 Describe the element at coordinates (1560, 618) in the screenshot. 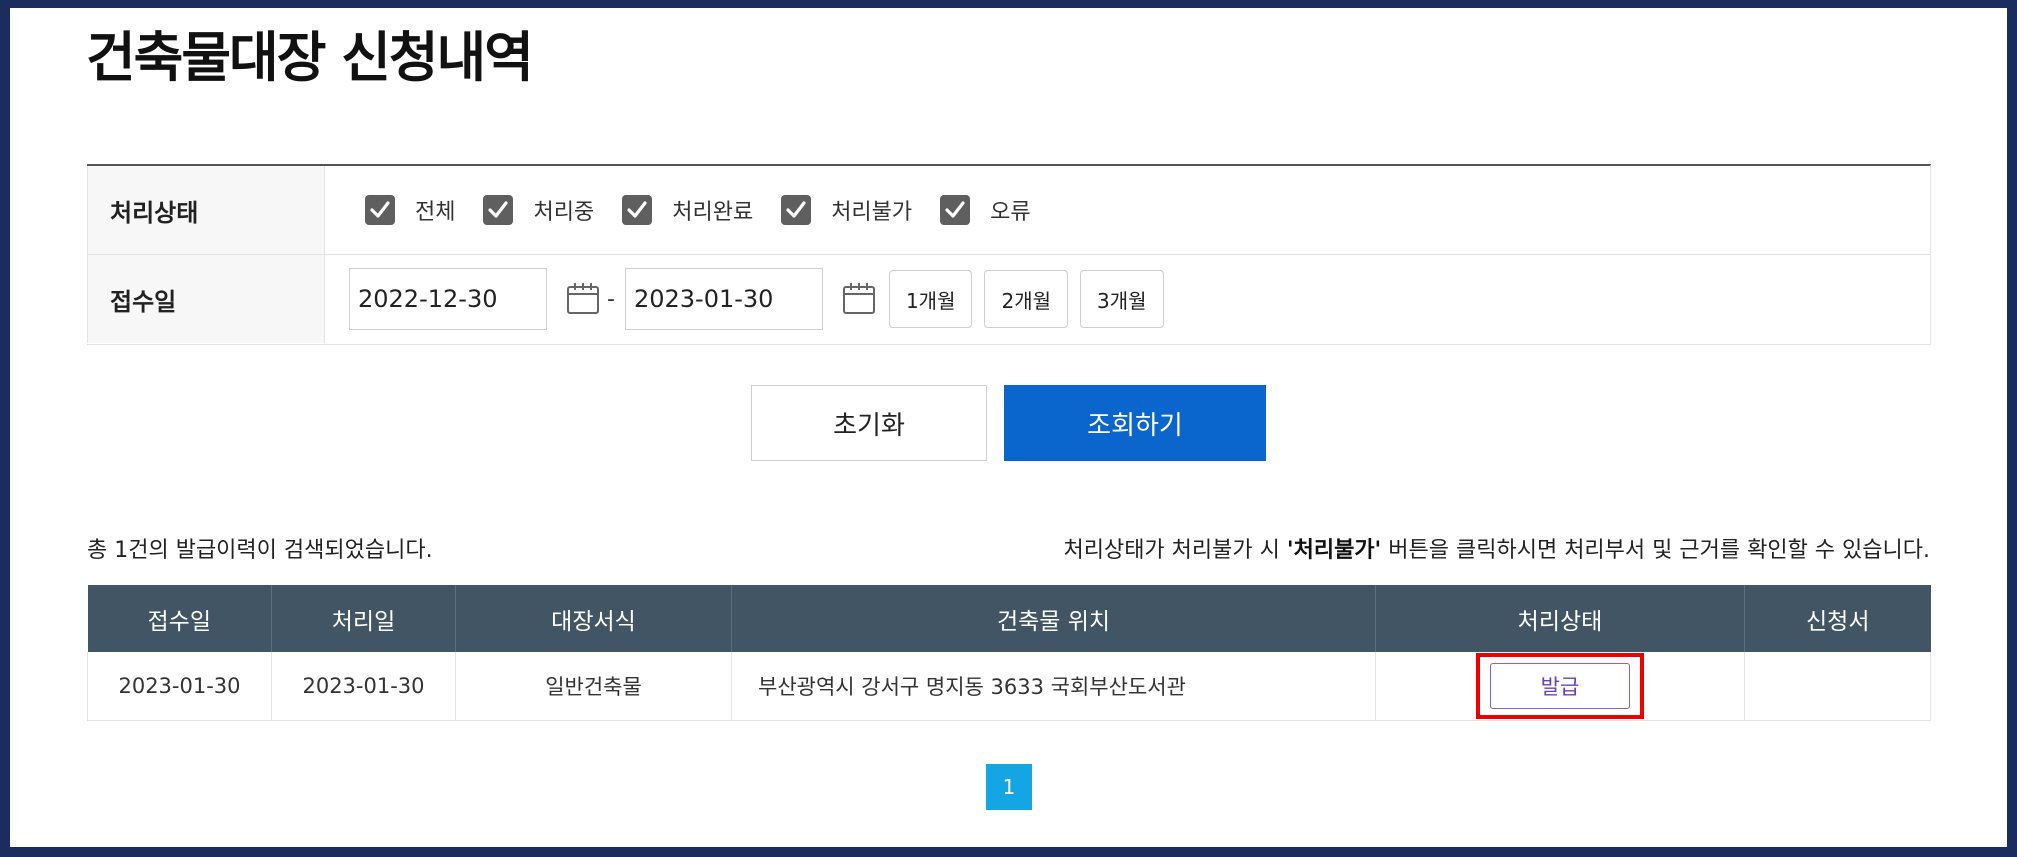

I see `column-header: 처리상태` at that location.